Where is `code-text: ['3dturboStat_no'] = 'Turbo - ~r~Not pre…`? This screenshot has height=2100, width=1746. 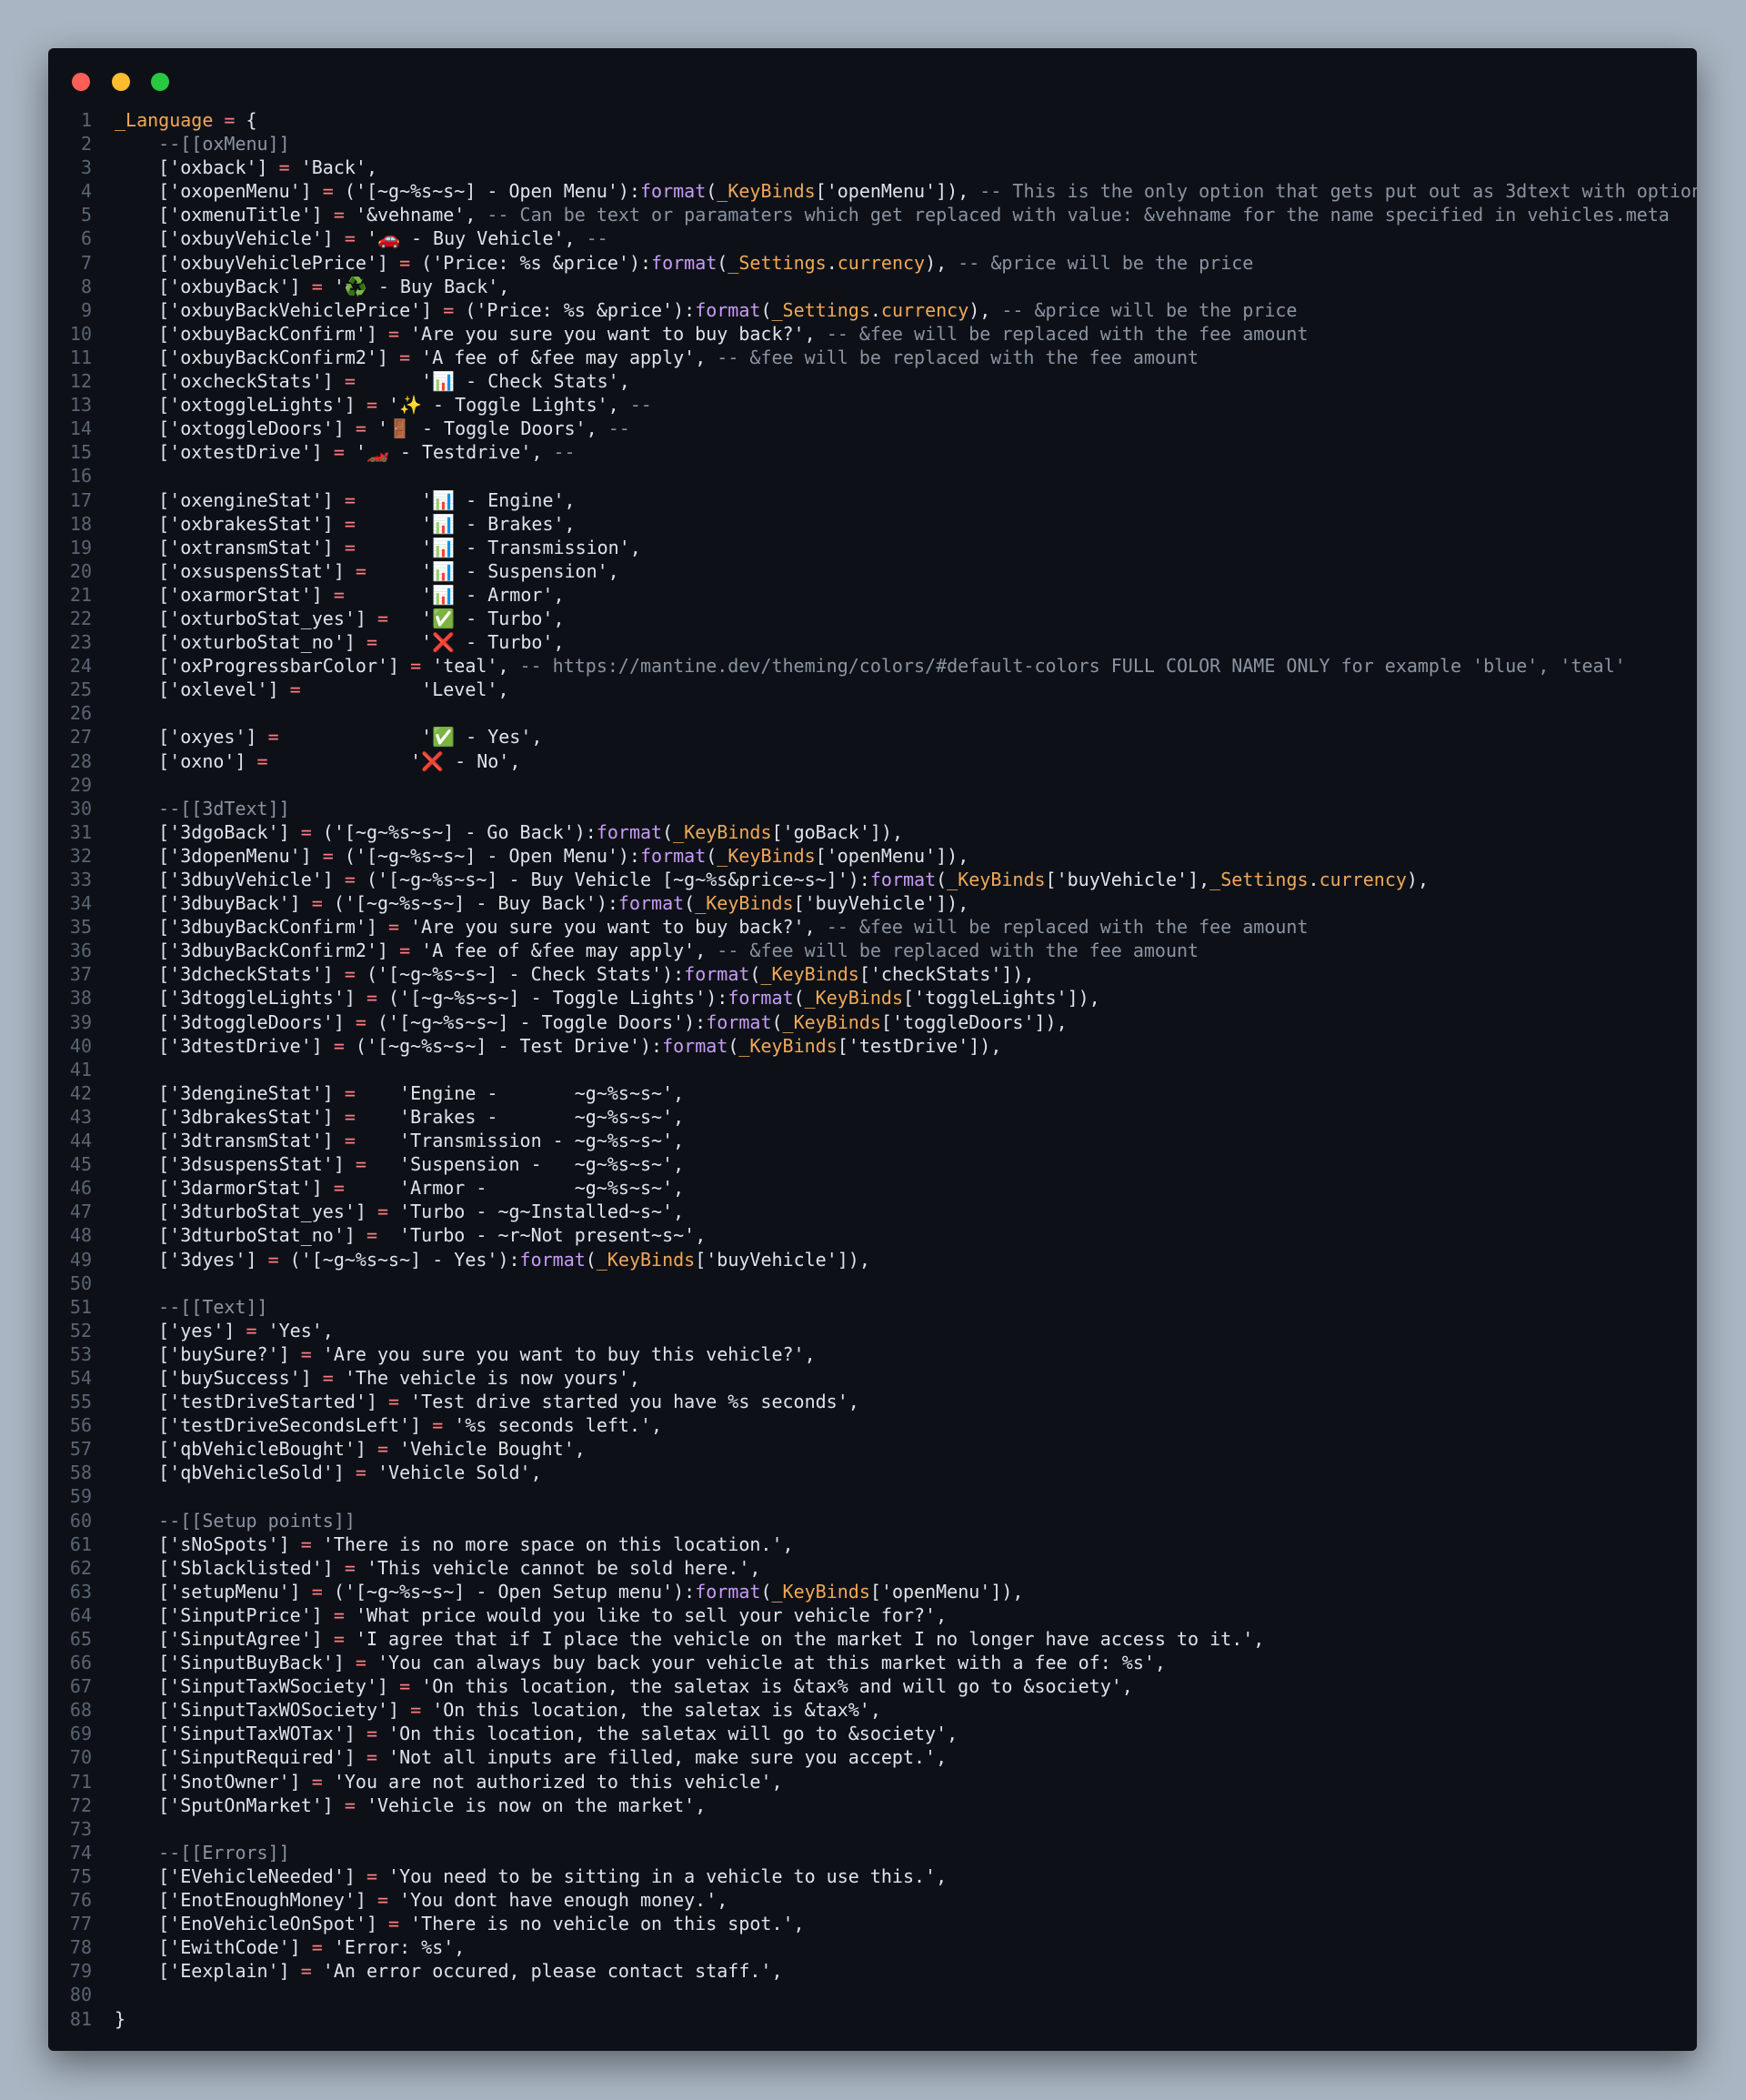
code-text: ['3dturboStat_no'] = 'Turbo - ~r~Not pre… is located at coordinates (399, 1235).